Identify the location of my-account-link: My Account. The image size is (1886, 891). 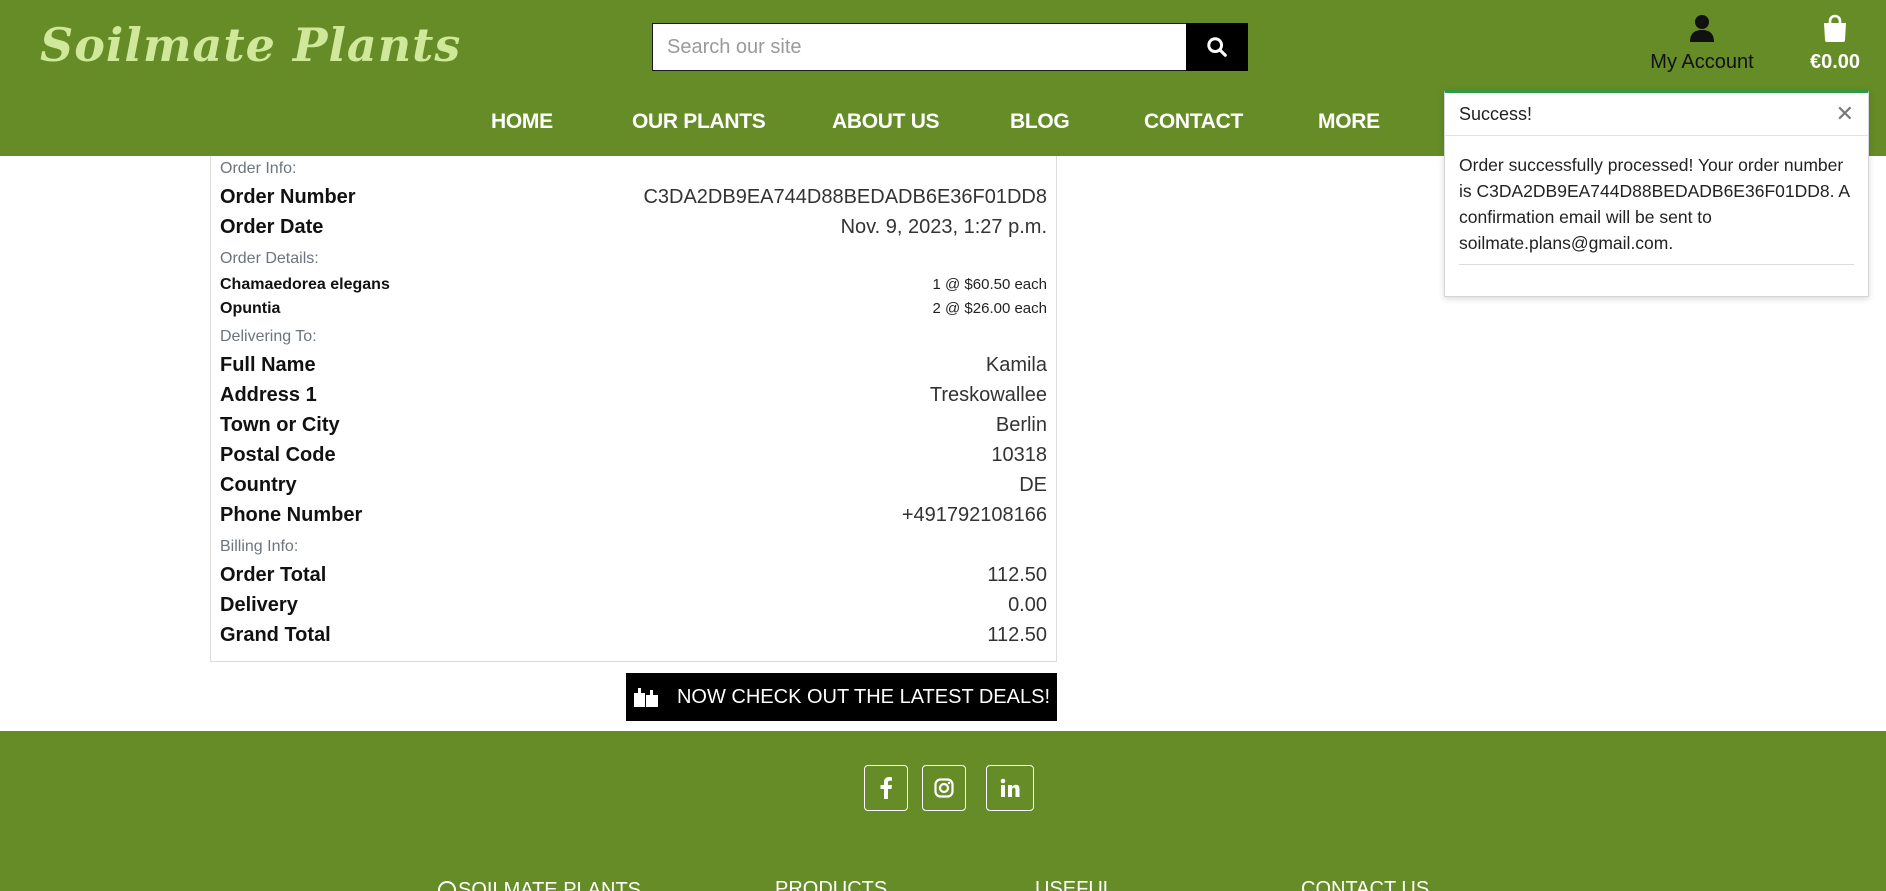
(1702, 44).